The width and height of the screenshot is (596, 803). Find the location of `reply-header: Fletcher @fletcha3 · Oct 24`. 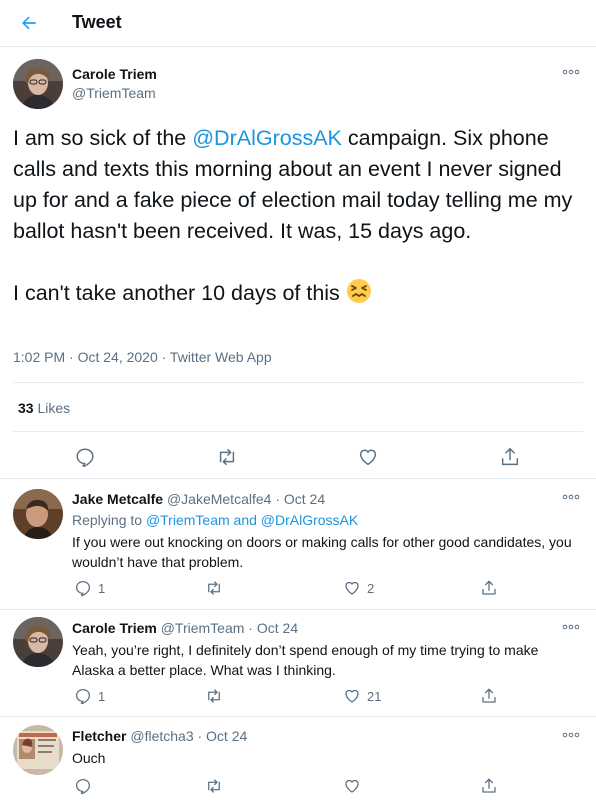

reply-header: Fletcher @fletcha3 · Oct 24 is located at coordinates (159, 736).